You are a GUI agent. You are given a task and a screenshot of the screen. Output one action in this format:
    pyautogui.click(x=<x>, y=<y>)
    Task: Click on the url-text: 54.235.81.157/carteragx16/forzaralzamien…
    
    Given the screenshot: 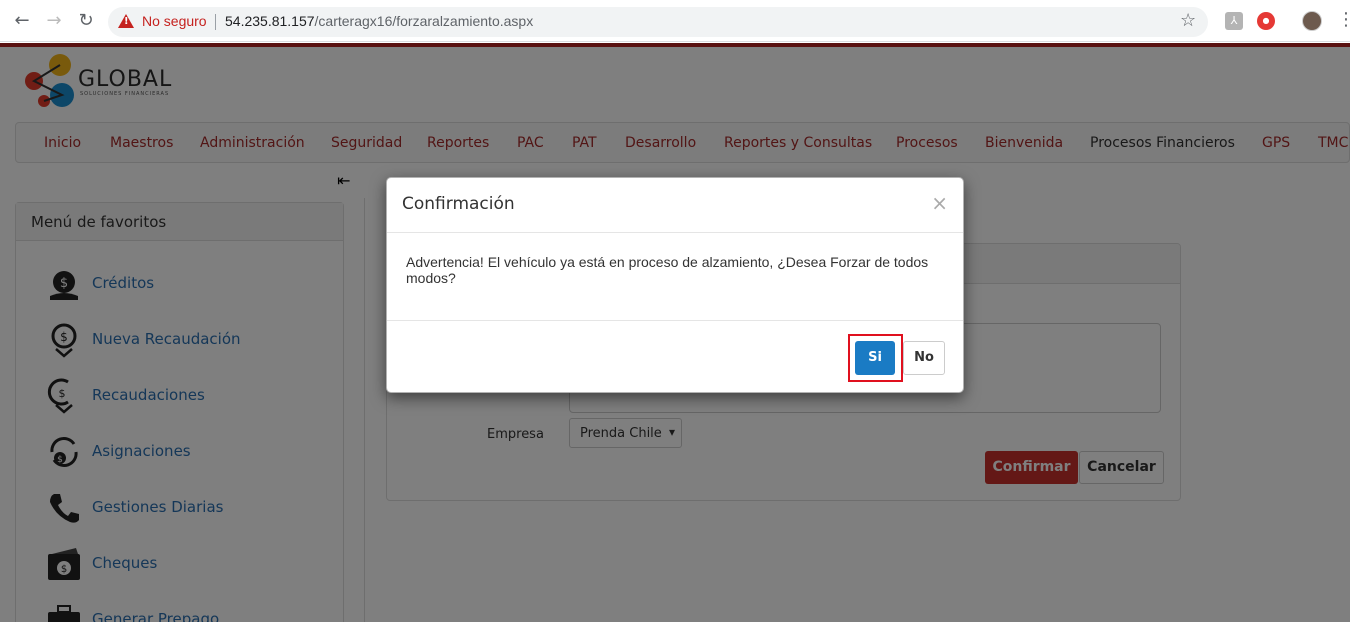 What is the action you would take?
    pyautogui.click(x=379, y=21)
    